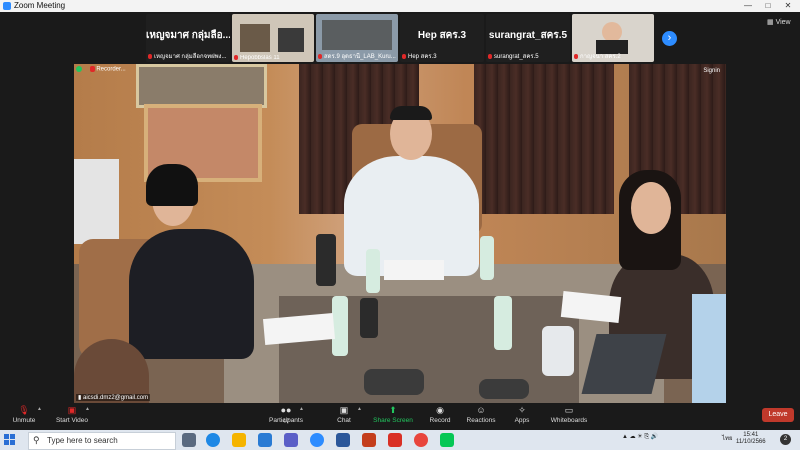  I want to click on taskbar-search-box: ⚲ Type here to search, so click(102, 441).